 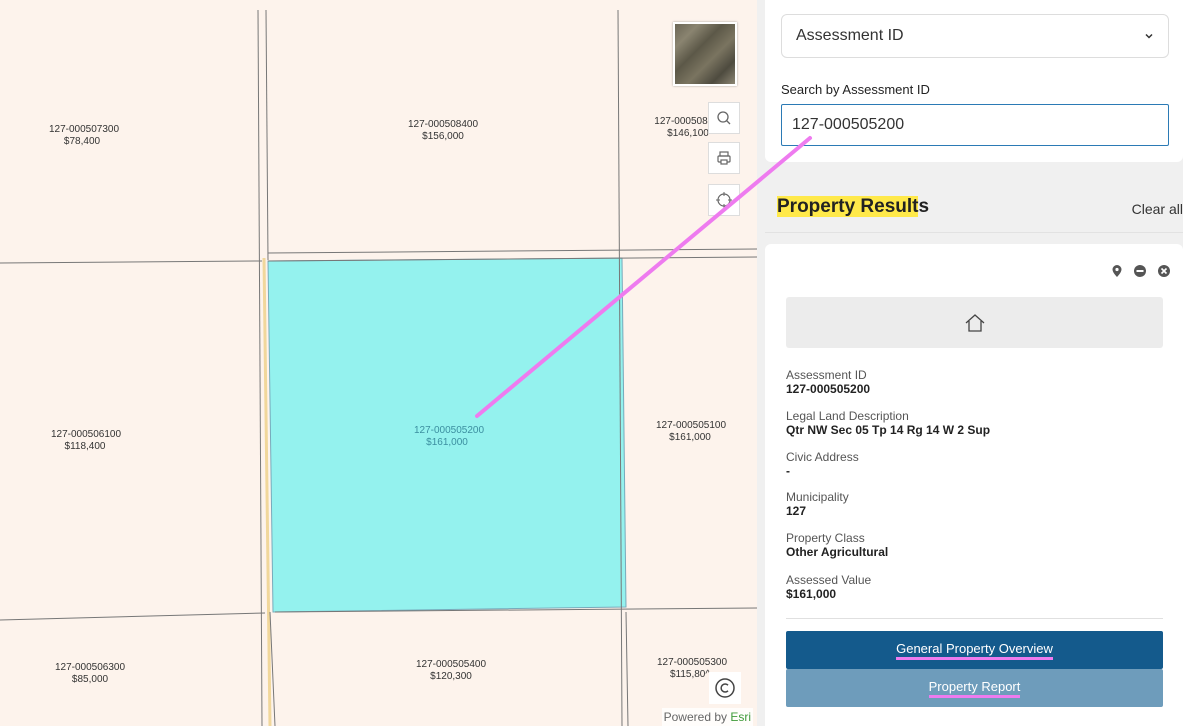 I want to click on search-card: Assessment ID Search by Assessment ID, so click(x=974, y=81).